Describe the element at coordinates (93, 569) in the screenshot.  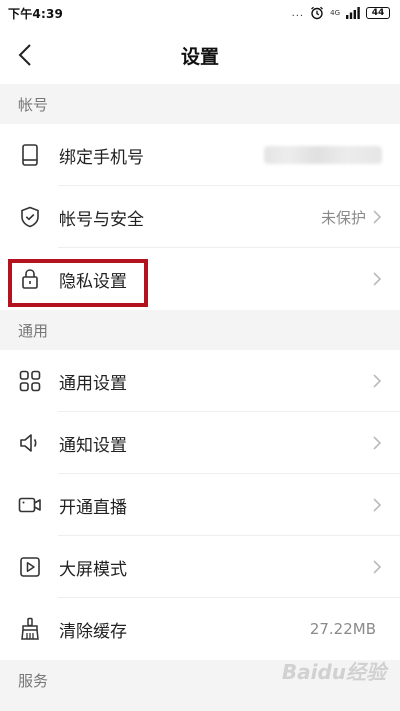
I see `row-label: 大屏模式` at that location.